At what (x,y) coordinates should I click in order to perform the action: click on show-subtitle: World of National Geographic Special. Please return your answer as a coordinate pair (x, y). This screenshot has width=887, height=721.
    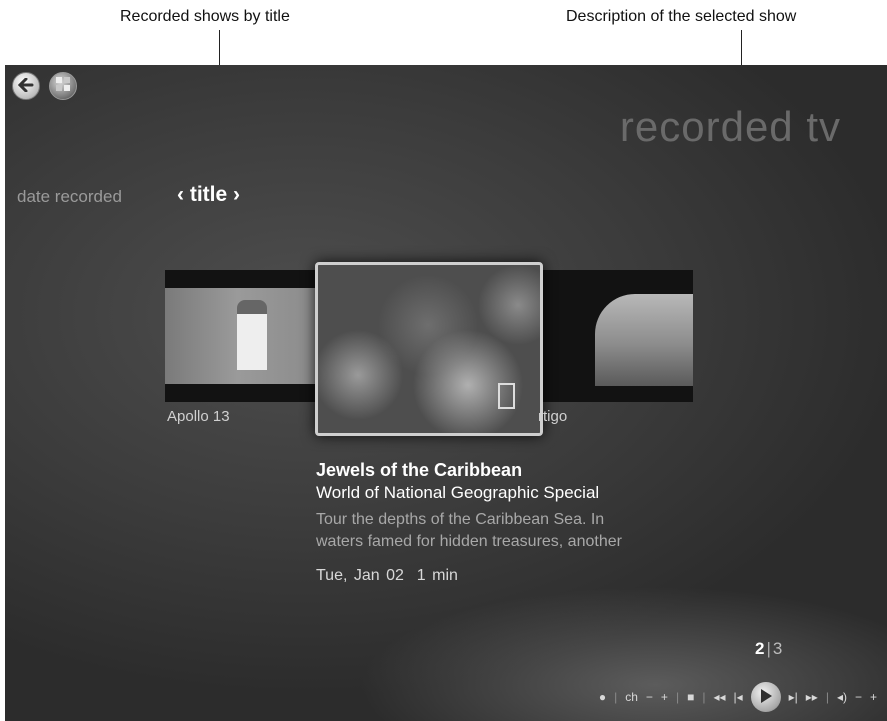
    Looking at the image, I should click on (458, 492).